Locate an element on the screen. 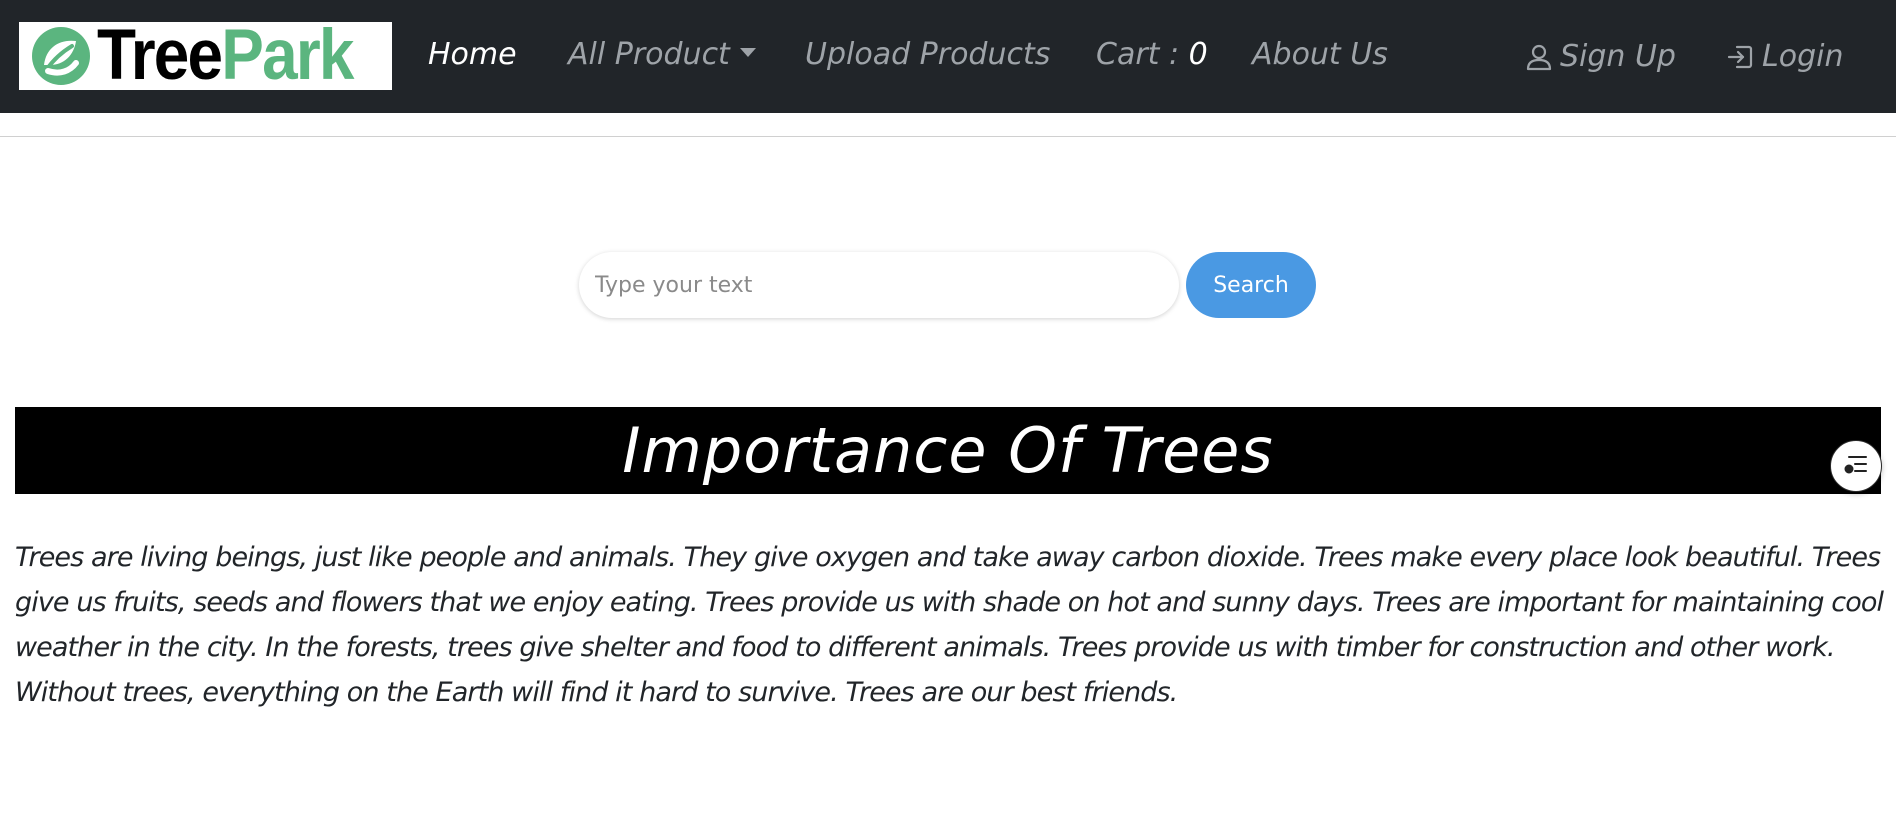  login-icon is located at coordinates (1740, 57).